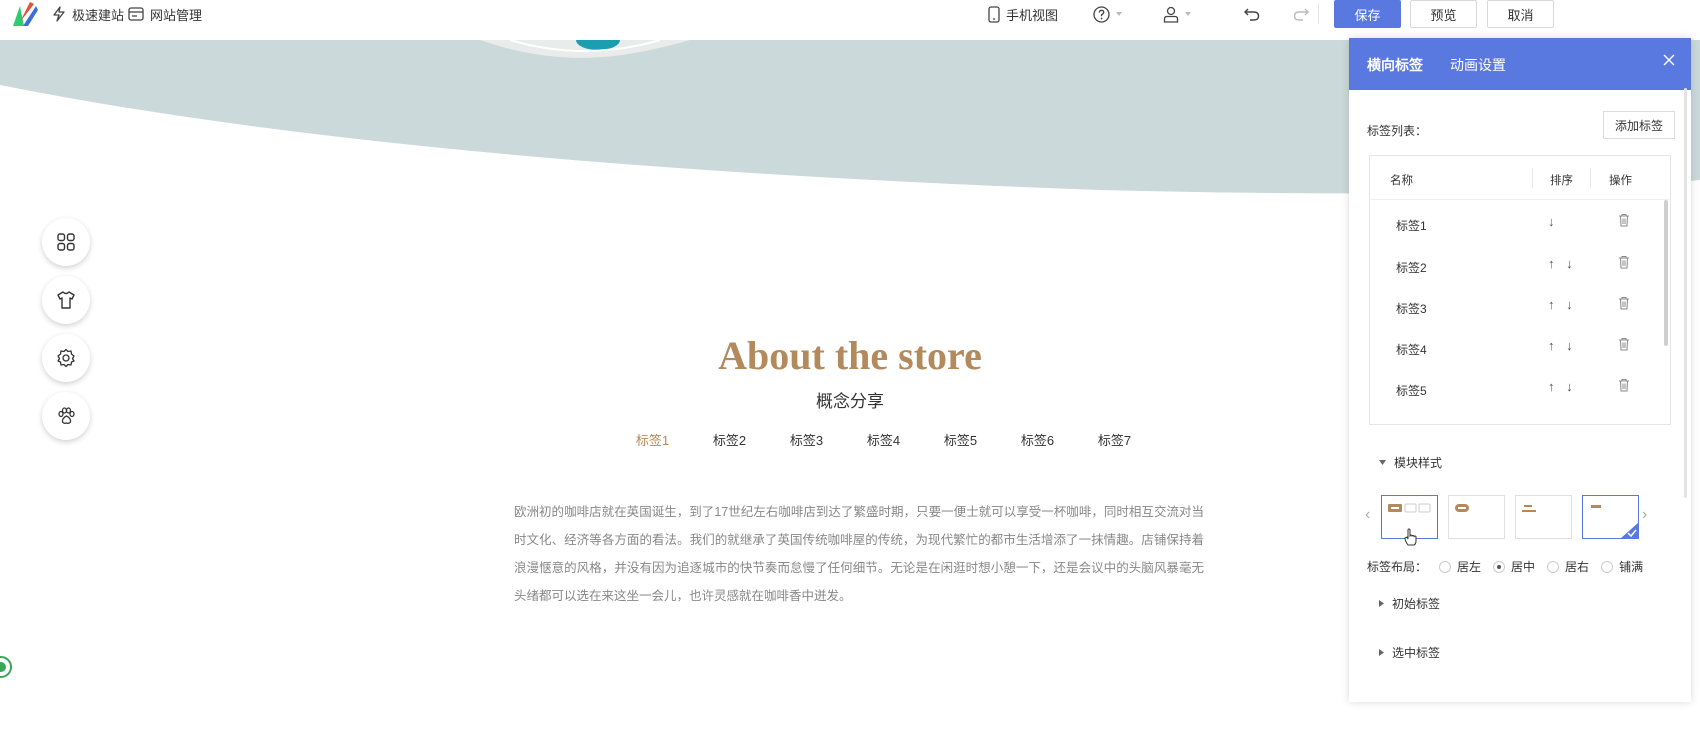 Image resolution: width=1700 pixels, height=740 pixels. What do you see at coordinates (136, 14) in the screenshot?
I see `window-icon` at bounding box center [136, 14].